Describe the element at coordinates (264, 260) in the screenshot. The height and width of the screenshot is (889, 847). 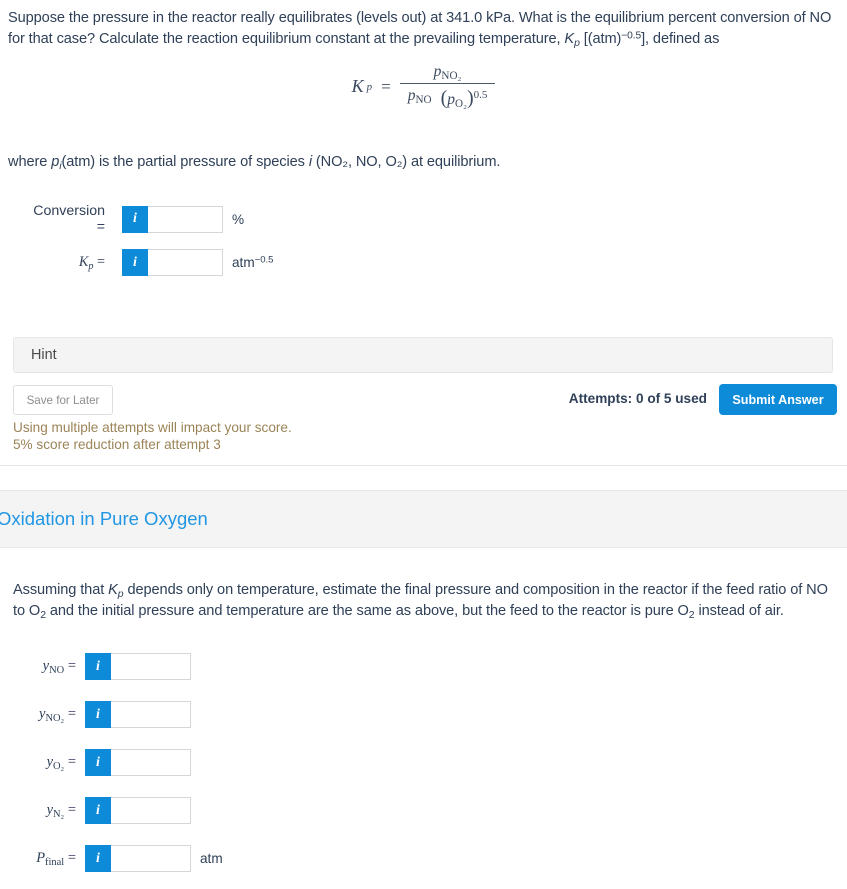
I see `kp-unit-exponent: −0.5` at that location.